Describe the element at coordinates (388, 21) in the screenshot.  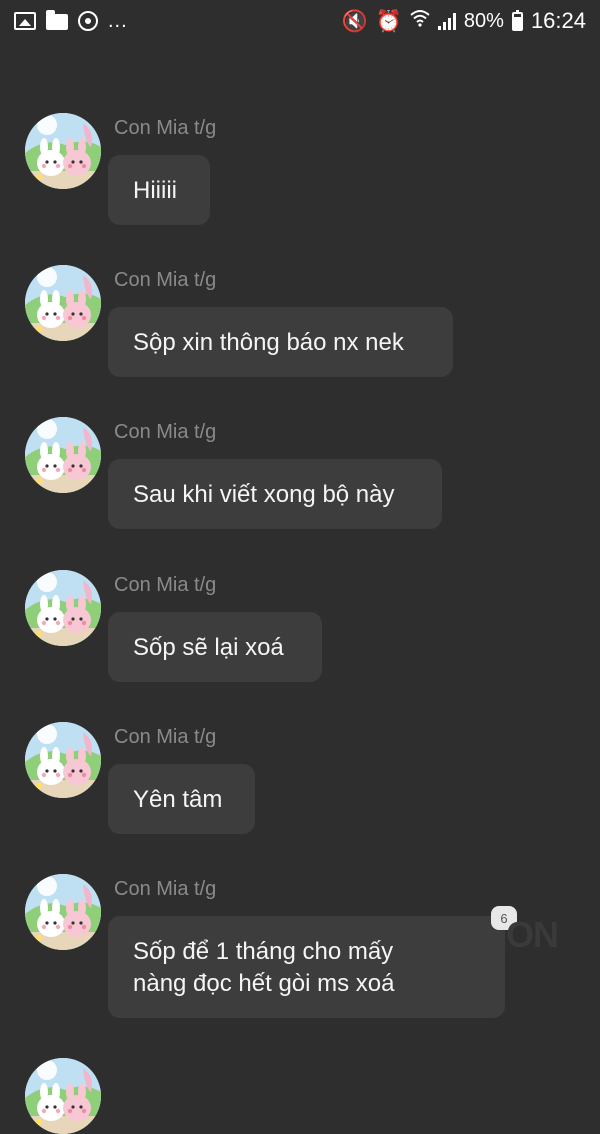
I see `alarm-icon: ⏰` at that location.